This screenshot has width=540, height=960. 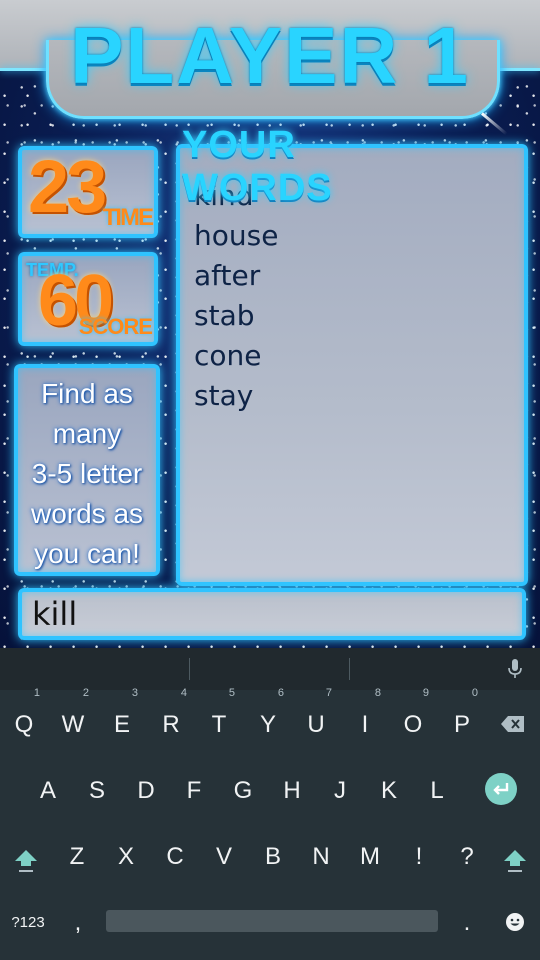 What do you see at coordinates (67, 186) in the screenshot?
I see `time-value: 23` at bounding box center [67, 186].